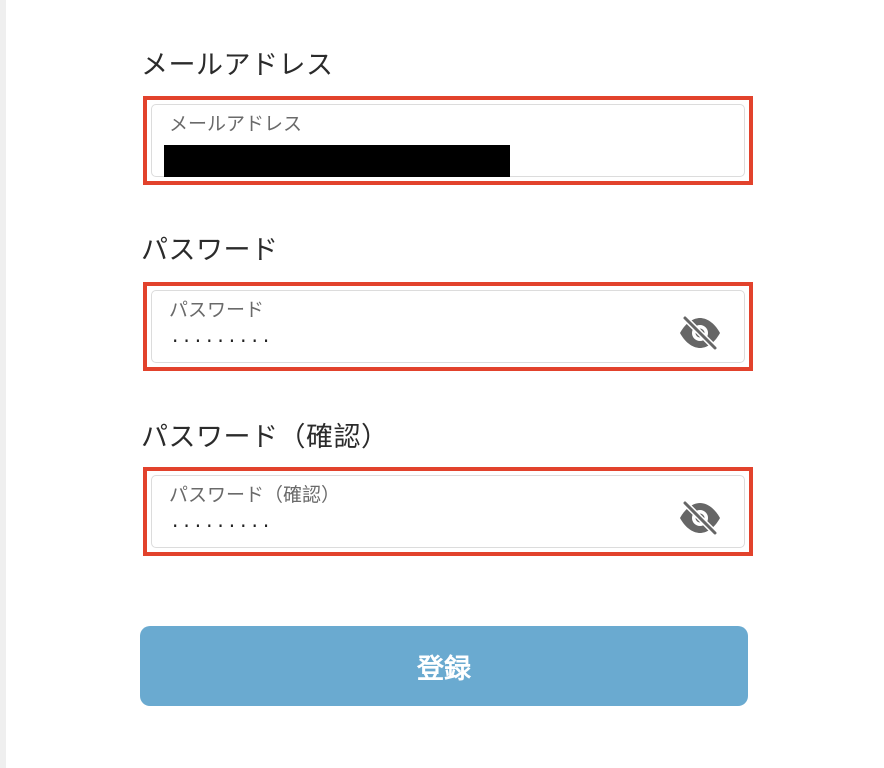  What do you see at coordinates (236, 124) in the screenshot?
I see `email-field-label: メールアドレス` at bounding box center [236, 124].